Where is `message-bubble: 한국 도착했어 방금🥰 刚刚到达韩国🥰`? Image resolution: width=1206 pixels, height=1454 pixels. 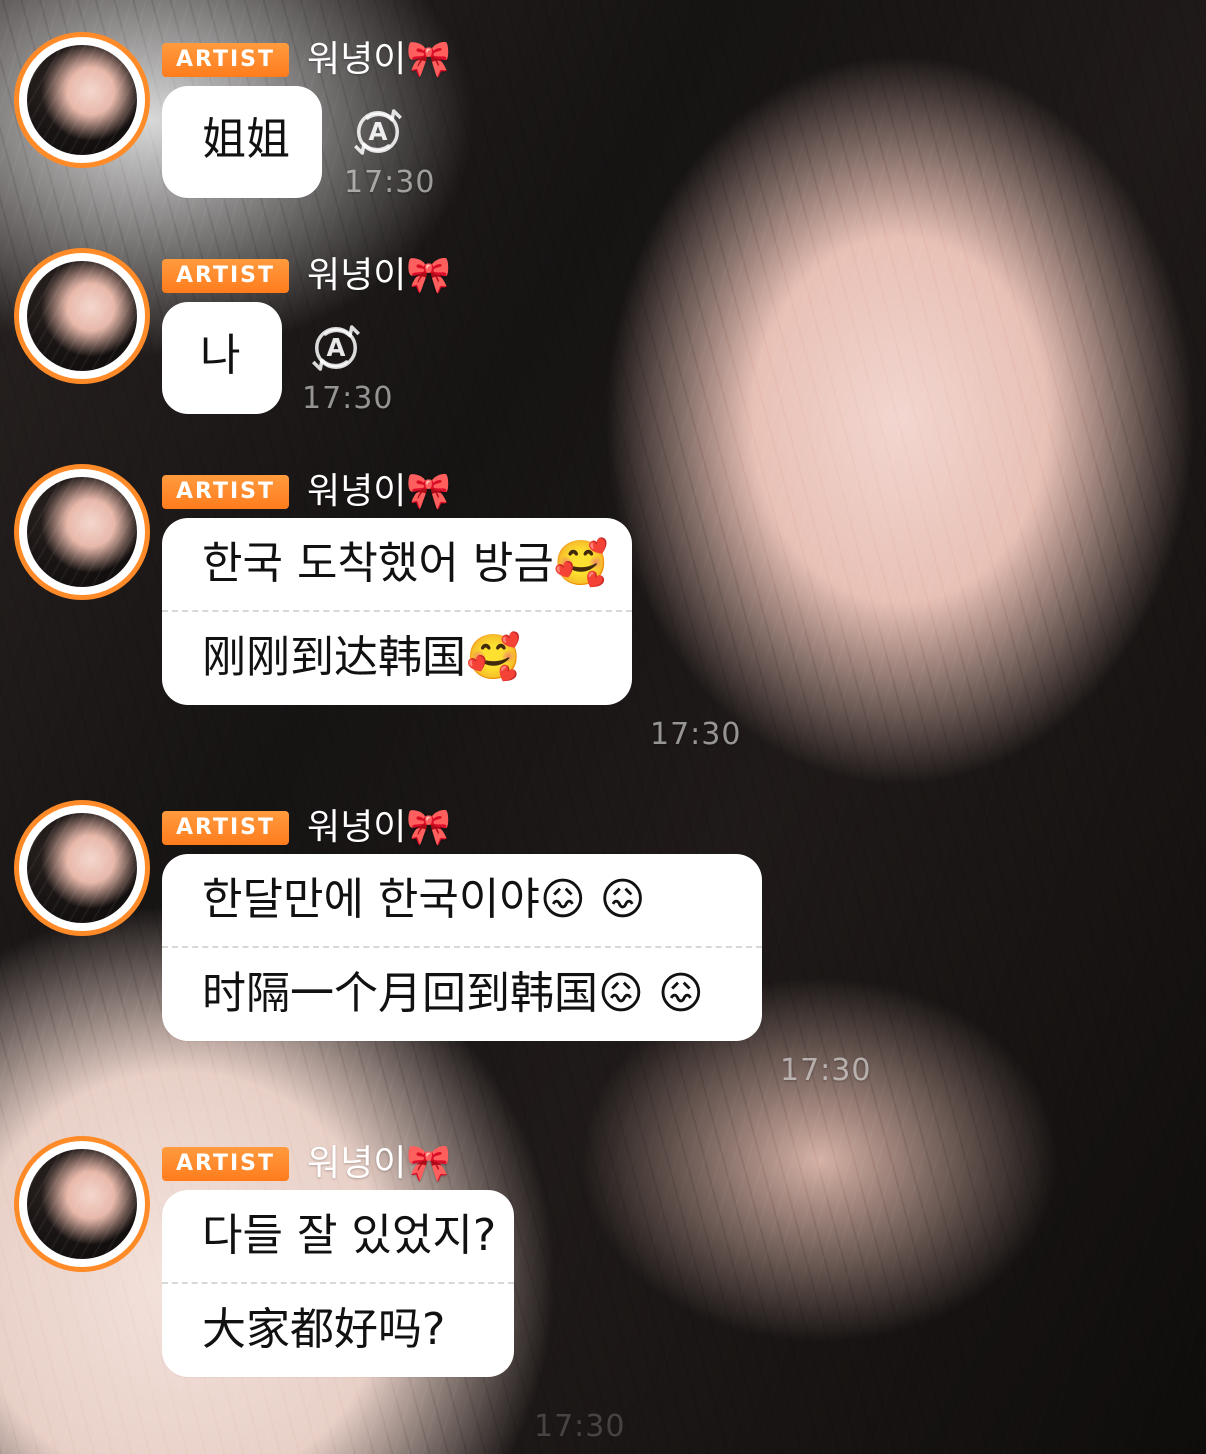 message-bubble: 한국 도착했어 방금🥰 刚刚到达韩国🥰 is located at coordinates (397, 611).